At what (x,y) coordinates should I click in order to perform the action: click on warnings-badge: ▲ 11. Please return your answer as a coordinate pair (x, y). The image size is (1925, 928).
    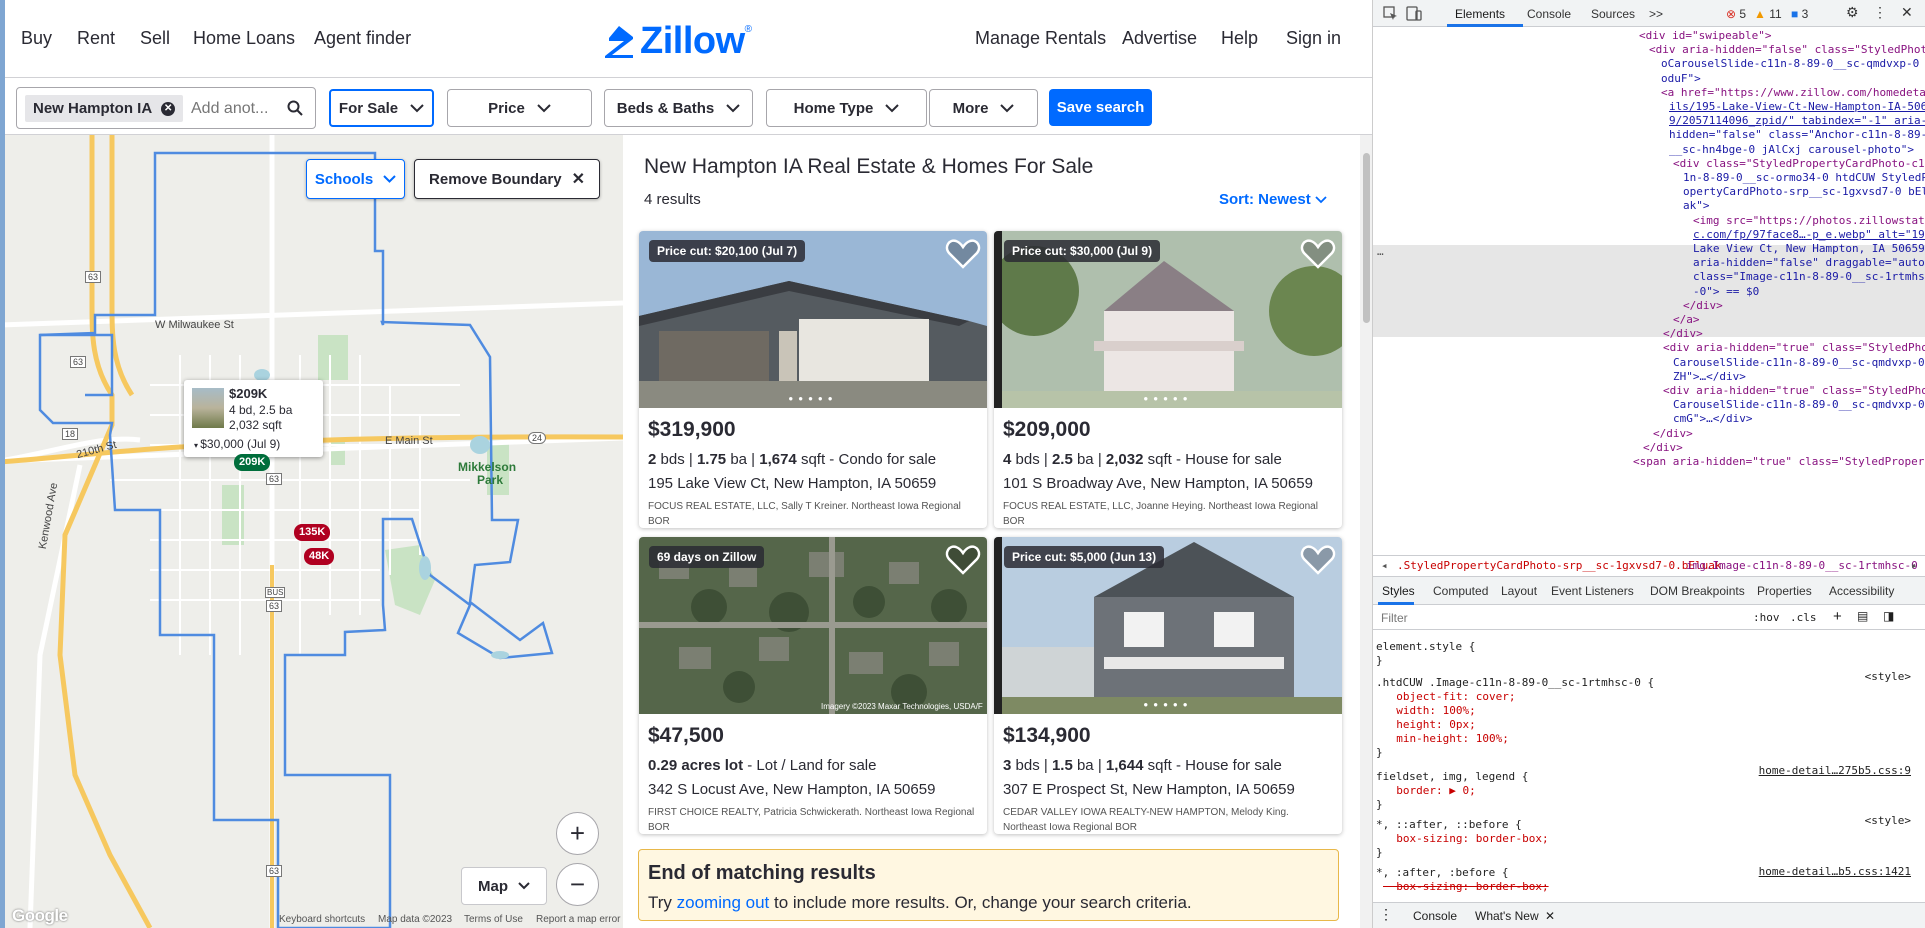
    Looking at the image, I should click on (1768, 14).